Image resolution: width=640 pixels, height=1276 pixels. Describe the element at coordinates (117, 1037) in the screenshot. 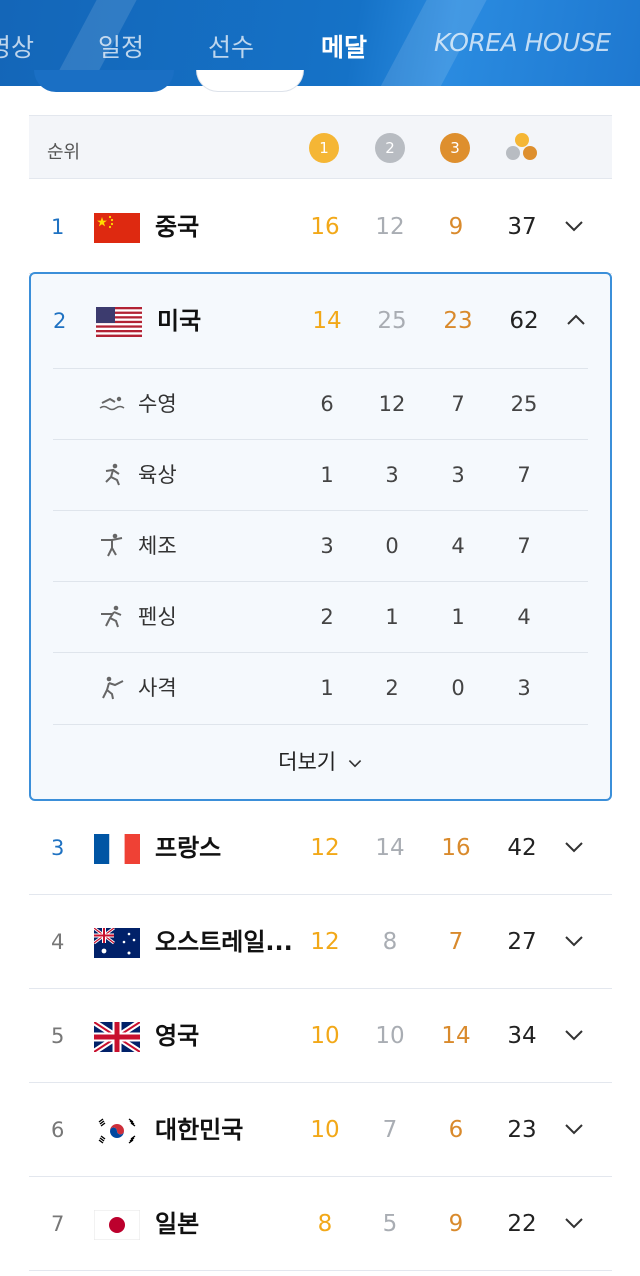

I see `uk-flag-icon` at that location.